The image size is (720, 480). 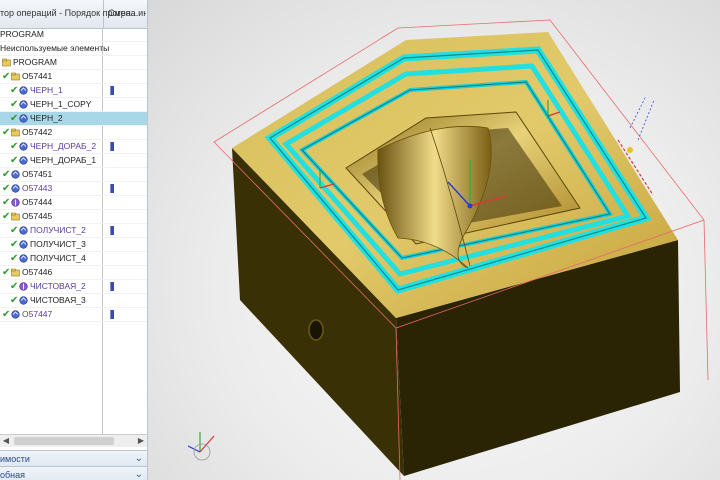 I want to click on tree-row: Неиспользуемые элементы, so click(x=73, y=49).